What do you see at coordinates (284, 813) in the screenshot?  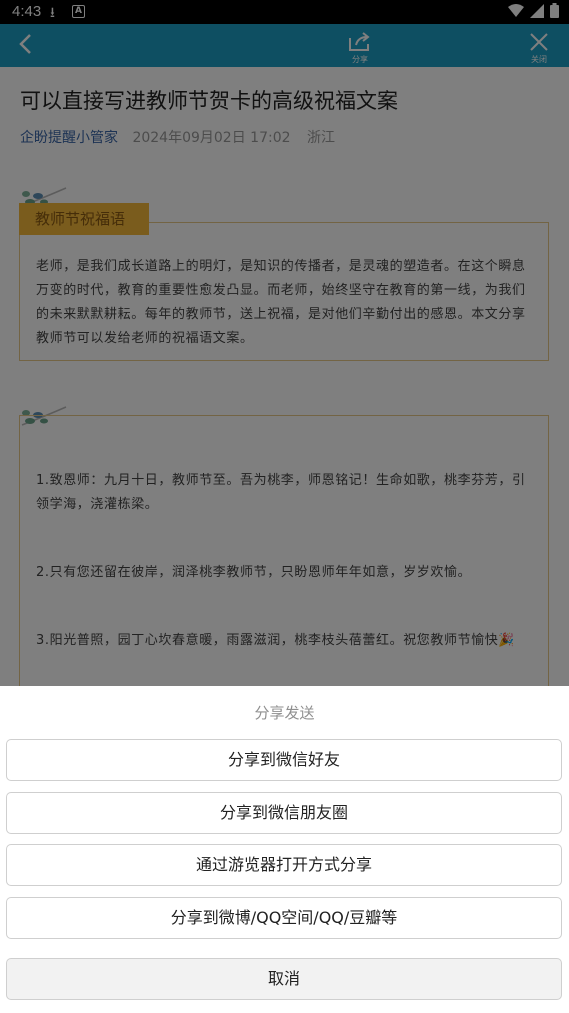 I see `share-wechat-moments-button: 分享到微信朋友圈` at bounding box center [284, 813].